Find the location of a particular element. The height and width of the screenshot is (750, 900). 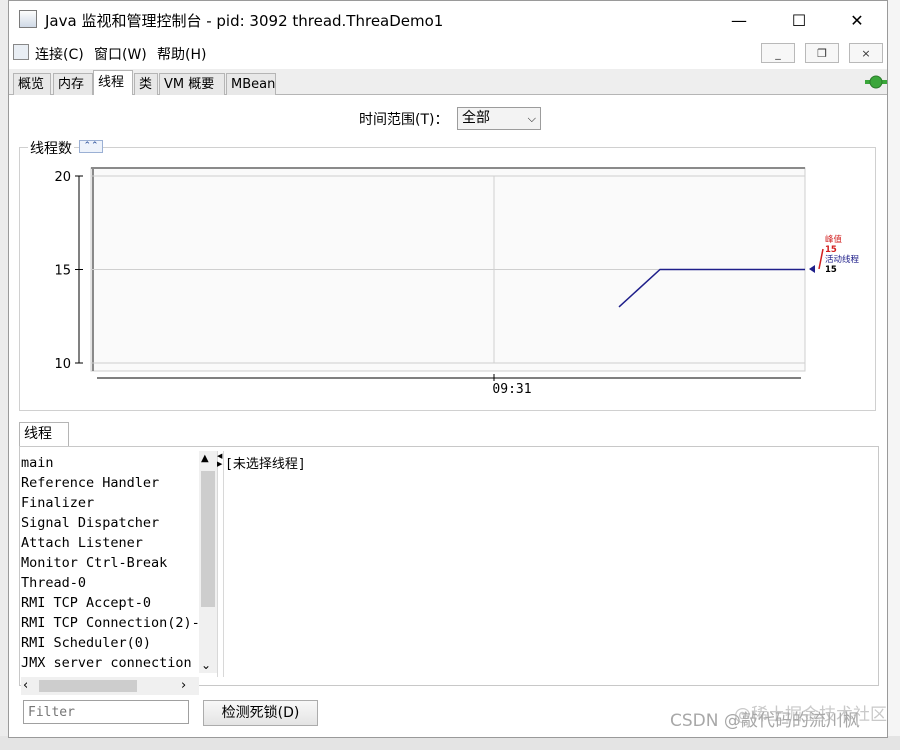

thread-count-title: 线程数 is located at coordinates (51, 148).